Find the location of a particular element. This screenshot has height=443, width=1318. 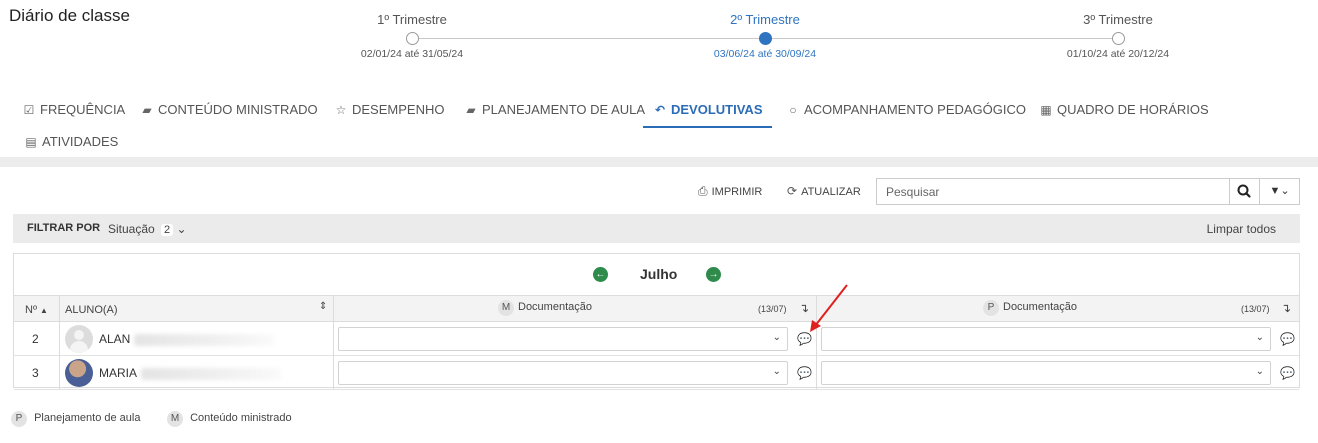

month-label: Julho is located at coordinates (659, 274).